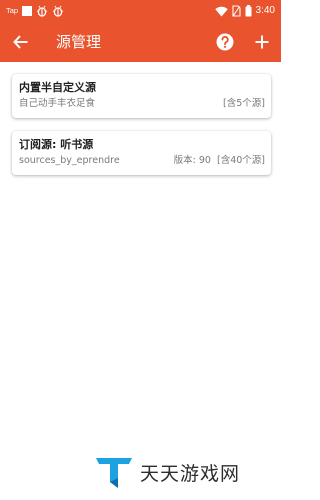  I want to click on battery-icon, so click(248, 11).